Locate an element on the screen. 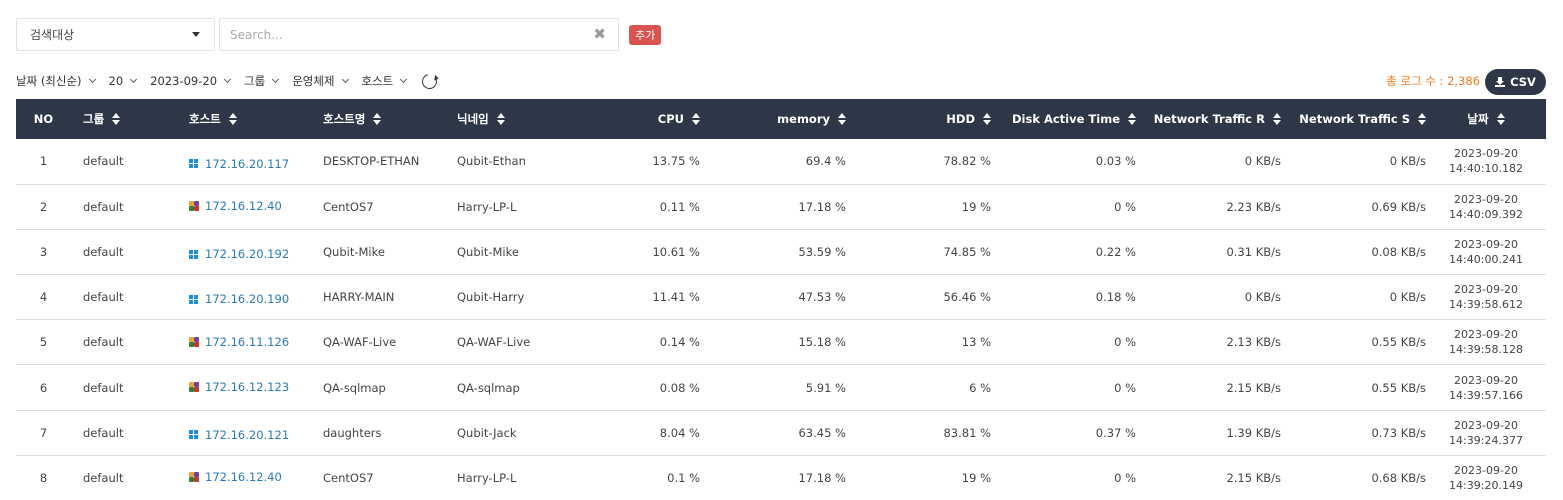 This screenshot has height=500, width=1563. cell-nickname: Qubit-Mike is located at coordinates (488, 251).